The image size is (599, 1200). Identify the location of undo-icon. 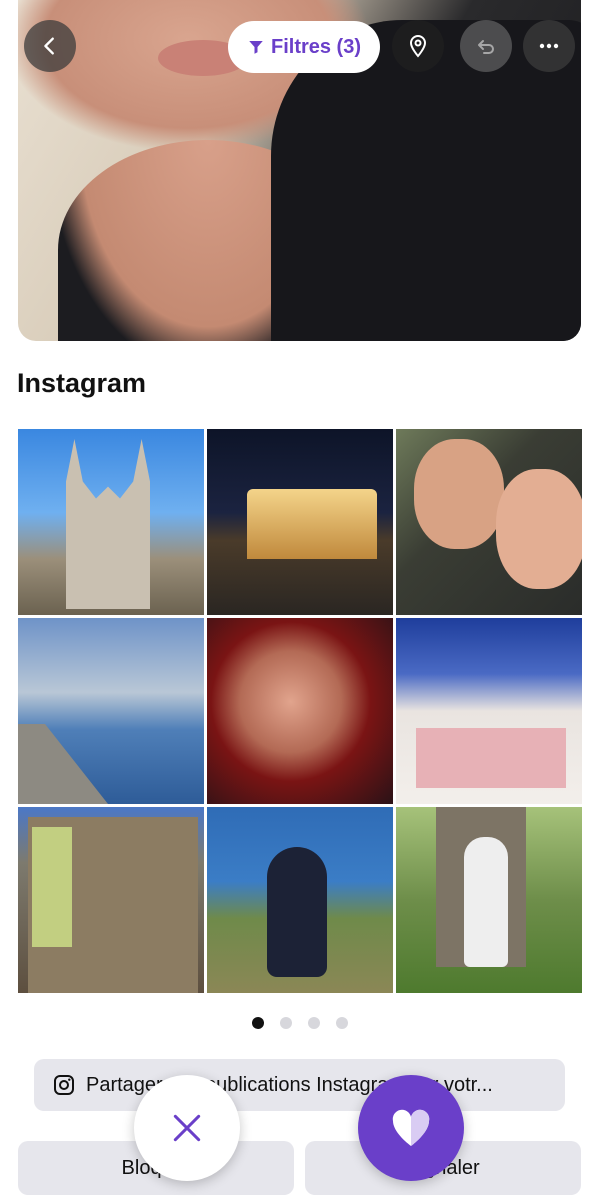
(486, 47).